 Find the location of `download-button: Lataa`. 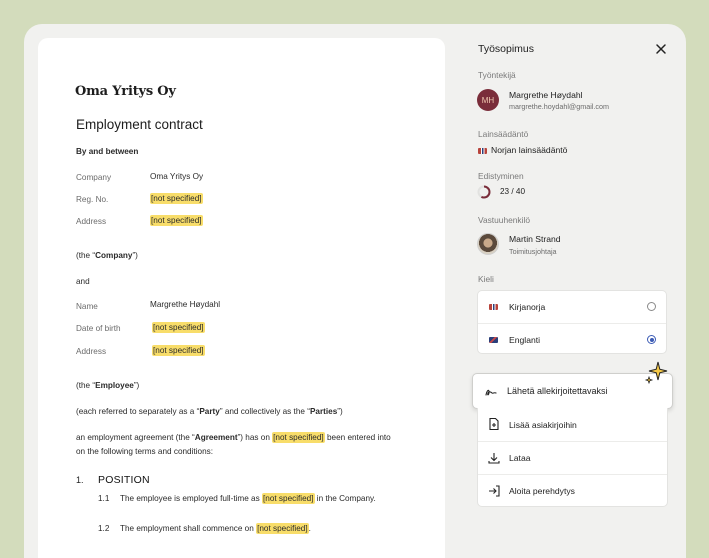

download-button: Lataa is located at coordinates (572, 457).